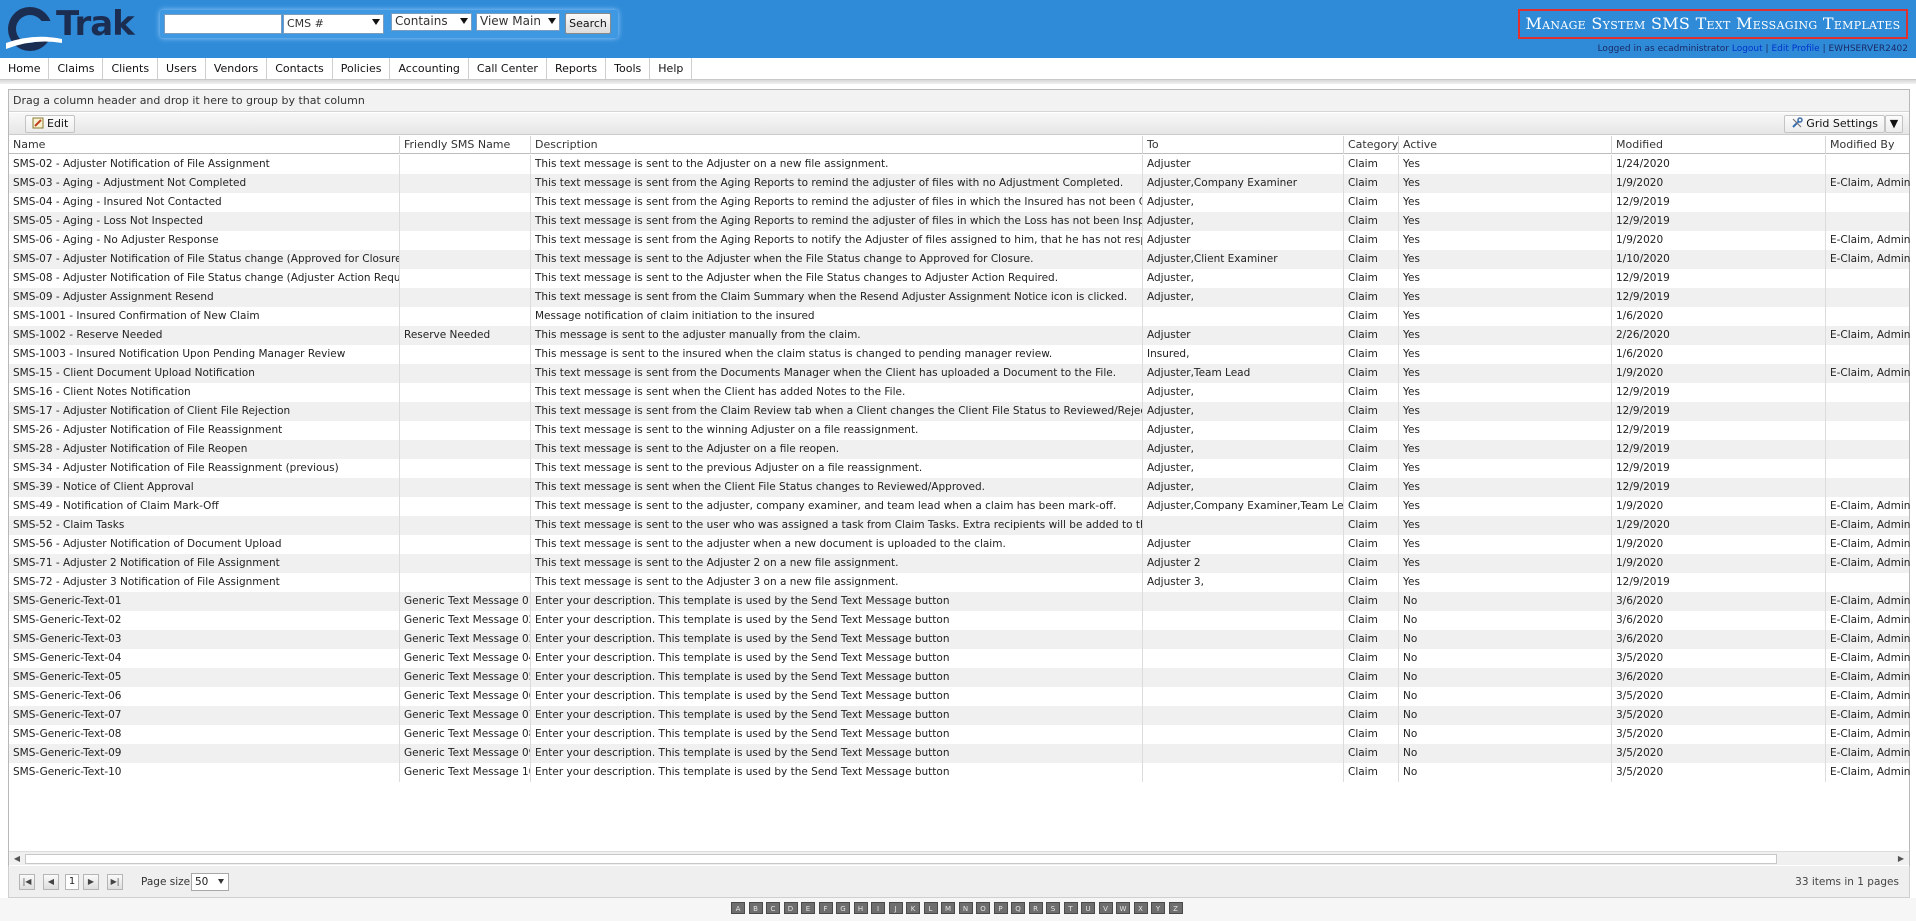 The height and width of the screenshot is (921, 1916). I want to click on alphabet-letter-x: X, so click(1140, 908).